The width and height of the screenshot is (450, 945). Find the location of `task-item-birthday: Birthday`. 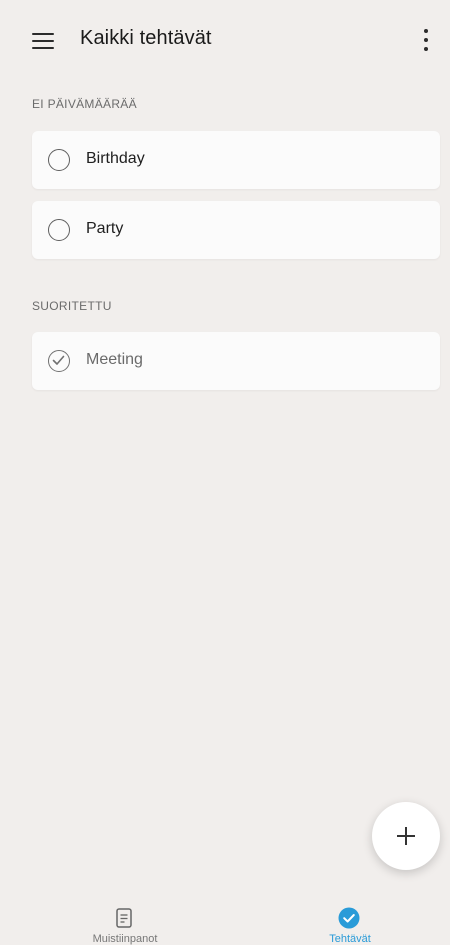

task-item-birthday: Birthday is located at coordinates (236, 160).